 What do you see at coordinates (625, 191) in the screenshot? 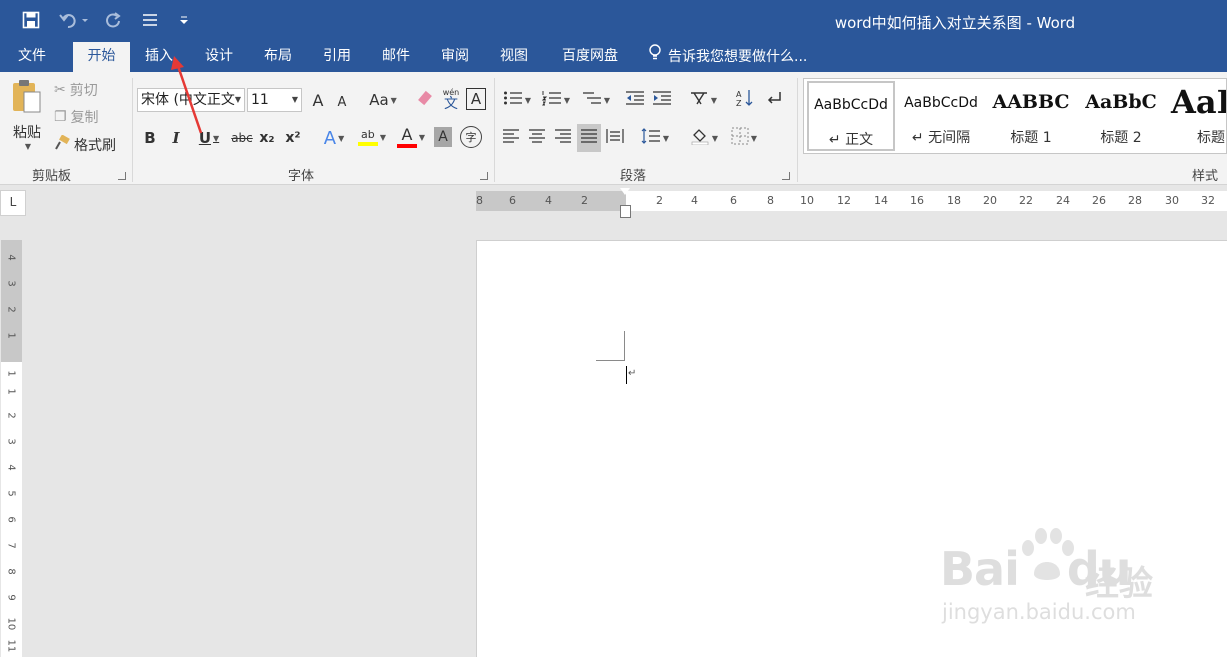
I see `first-line-indent-marker` at bounding box center [625, 191].